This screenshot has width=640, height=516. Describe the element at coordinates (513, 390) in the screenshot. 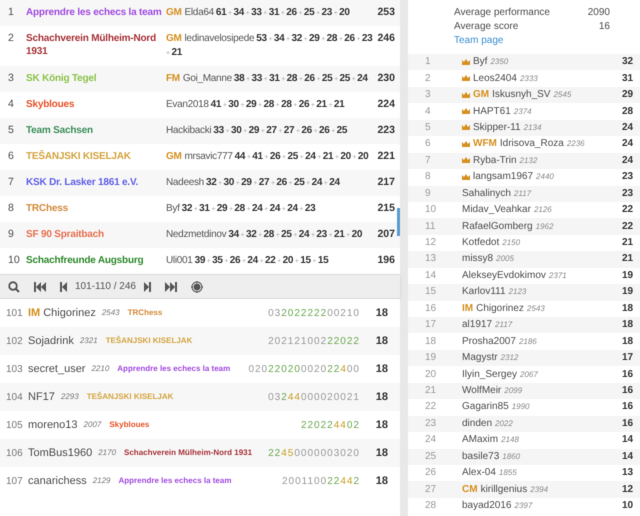

I see `player-rating: 2099` at that location.